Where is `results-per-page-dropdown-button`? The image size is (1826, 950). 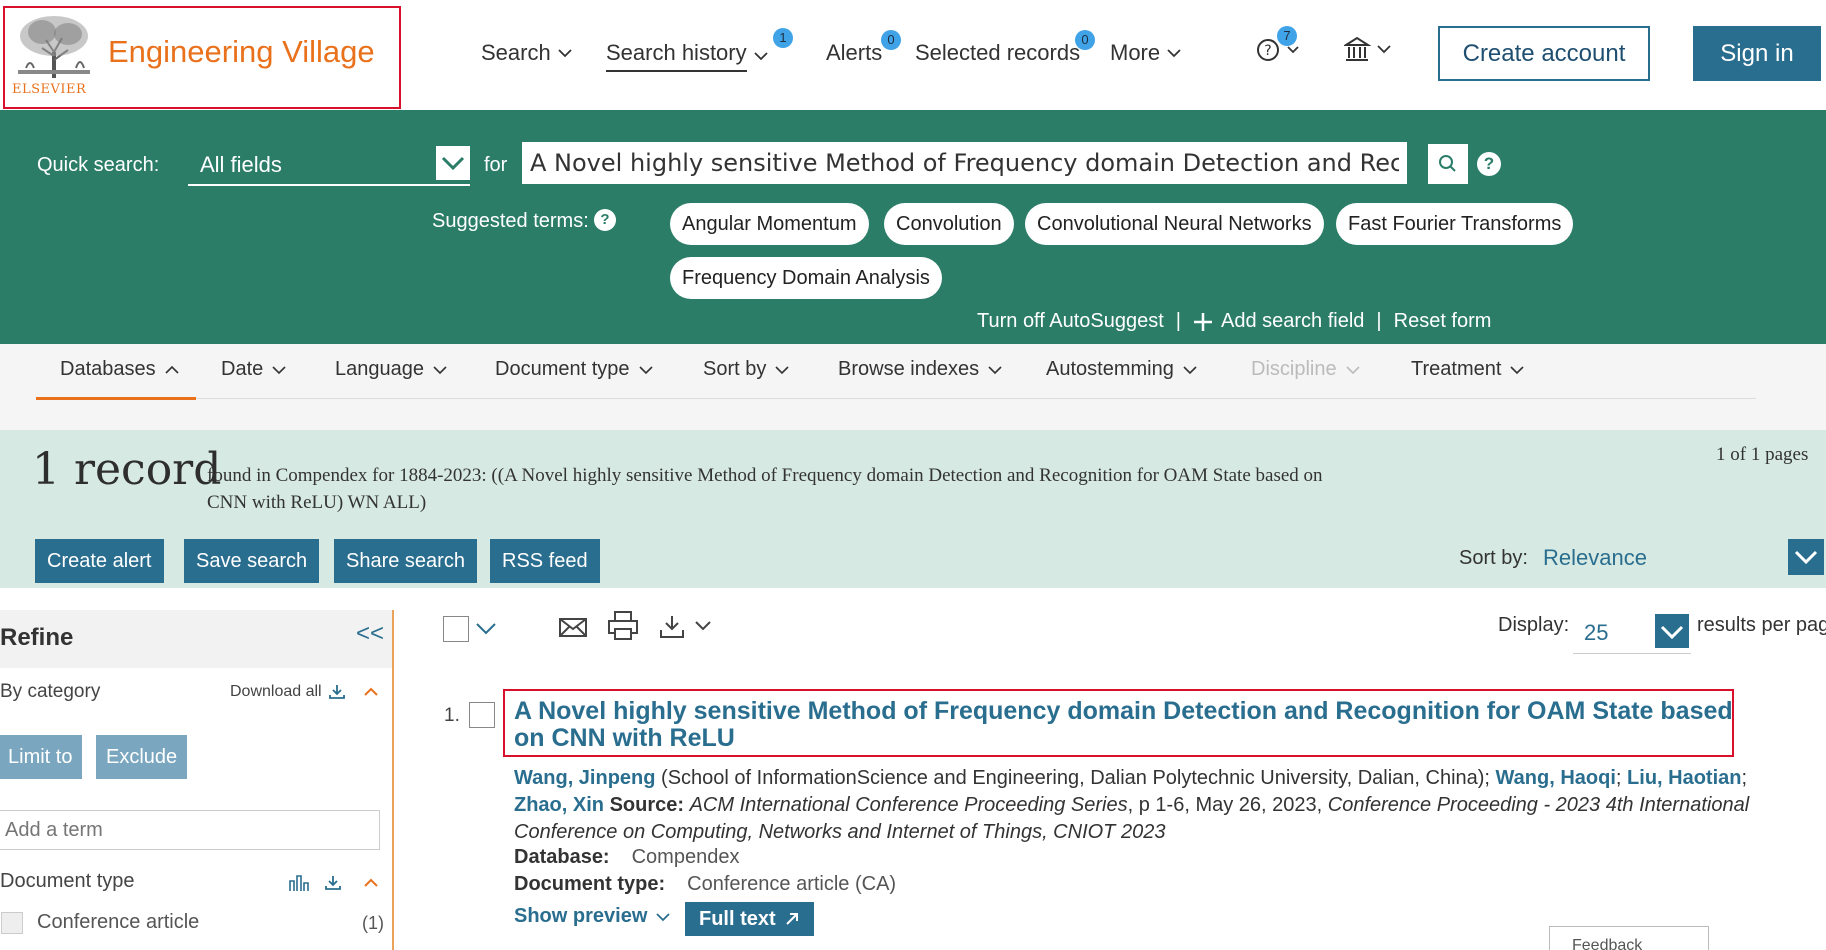 results-per-page-dropdown-button is located at coordinates (1672, 631).